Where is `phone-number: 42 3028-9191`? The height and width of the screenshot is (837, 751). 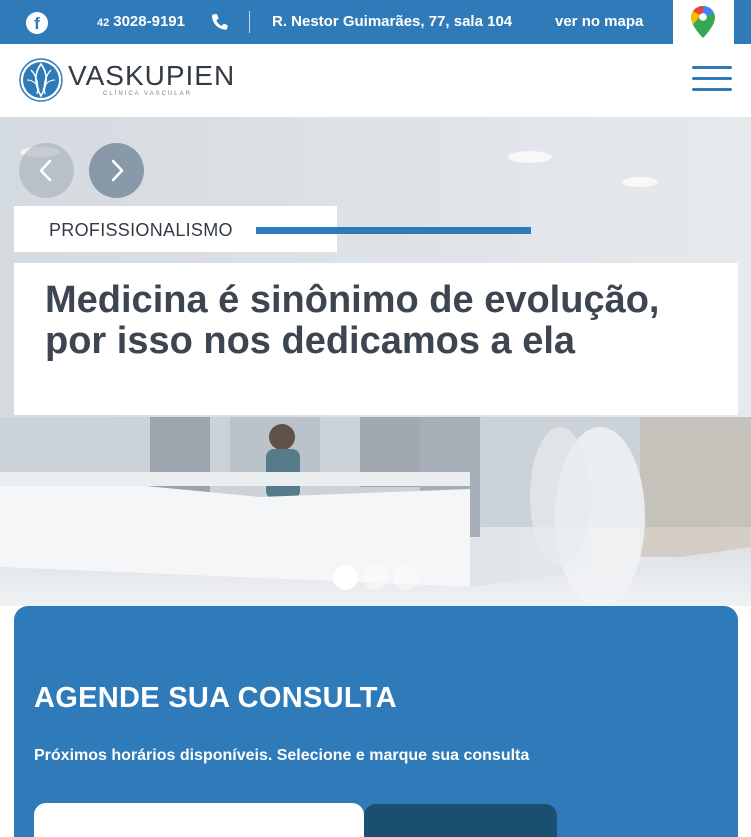 phone-number: 42 3028-9191 is located at coordinates (141, 21).